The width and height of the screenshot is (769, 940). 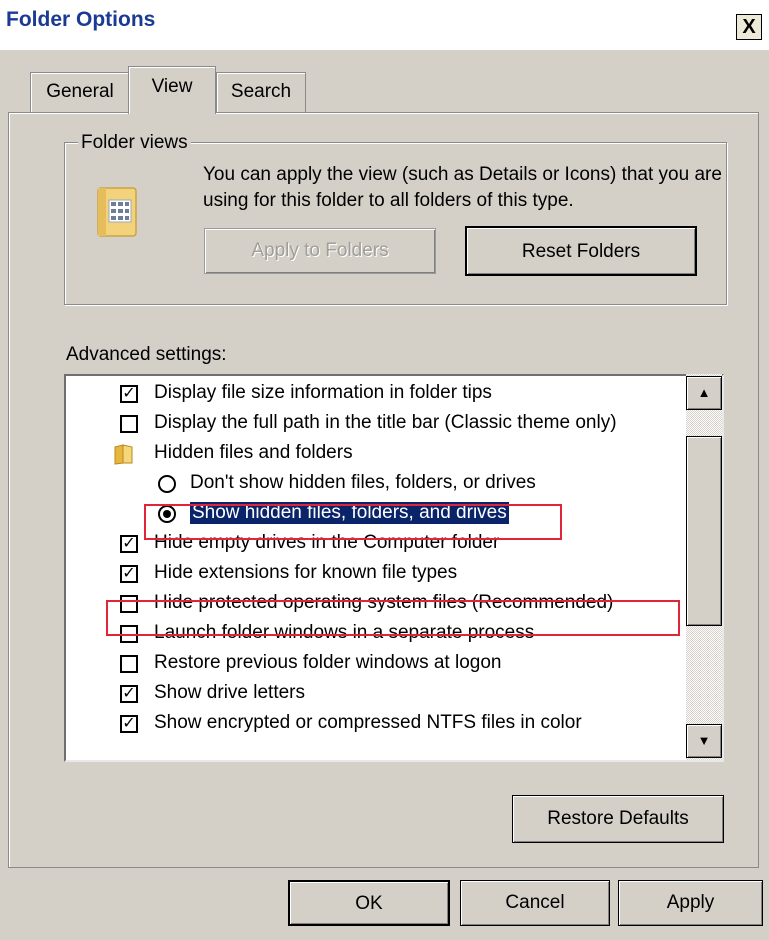 I want to click on scroll-down-button: ▼, so click(x=704, y=741).